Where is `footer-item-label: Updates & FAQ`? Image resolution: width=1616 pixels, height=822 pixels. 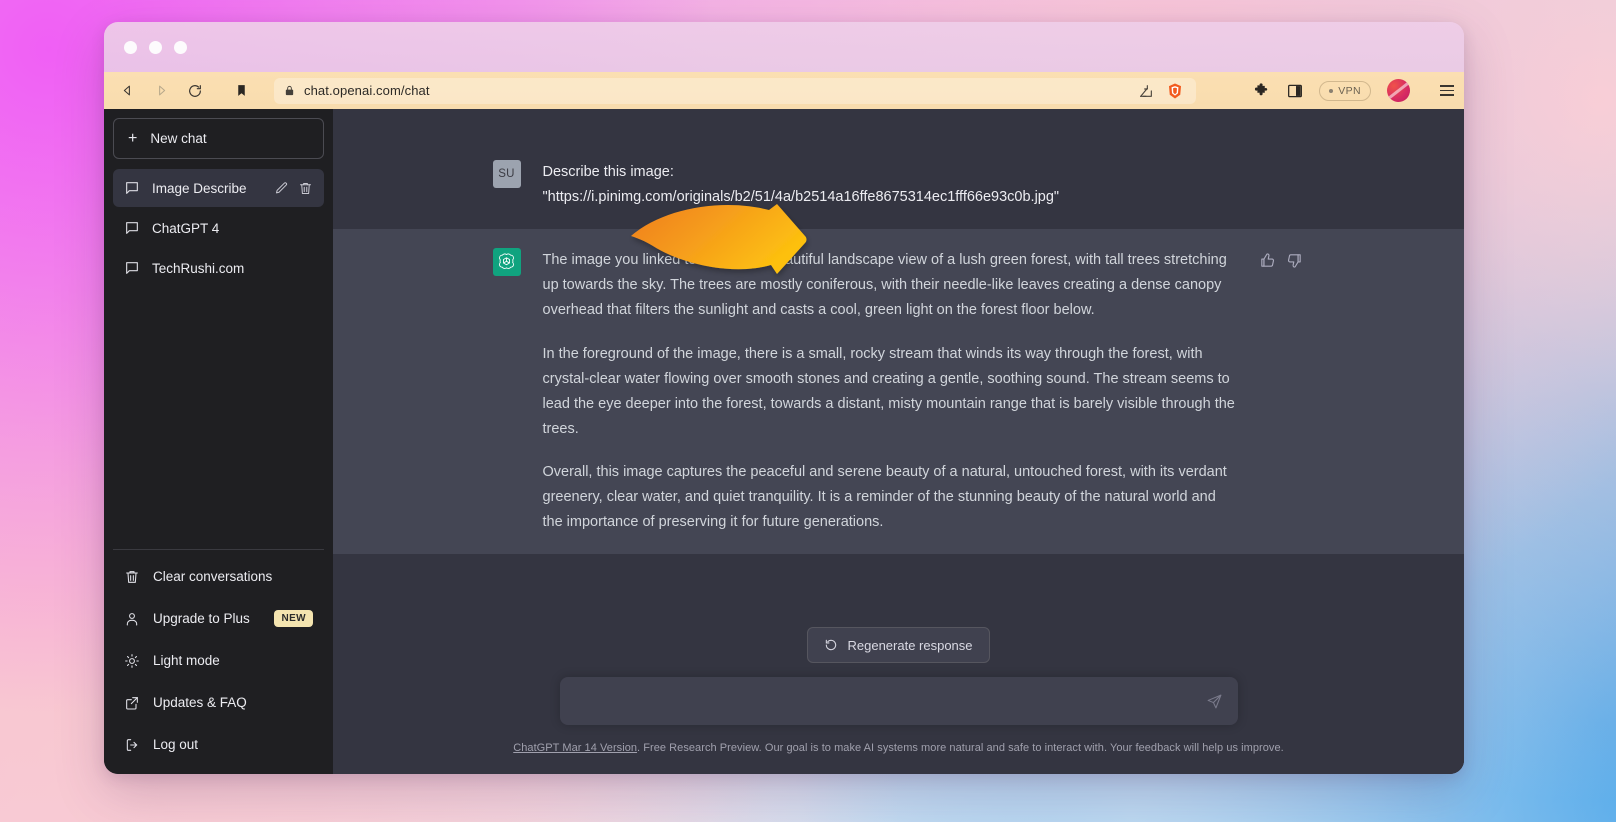
footer-item-label: Updates & FAQ is located at coordinates (200, 702).